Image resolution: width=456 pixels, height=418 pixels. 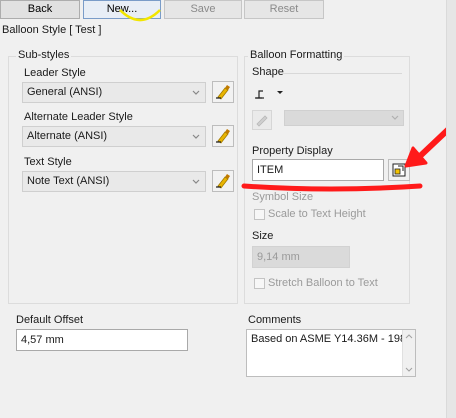 I want to click on property-chooser-icon, so click(x=399, y=170).